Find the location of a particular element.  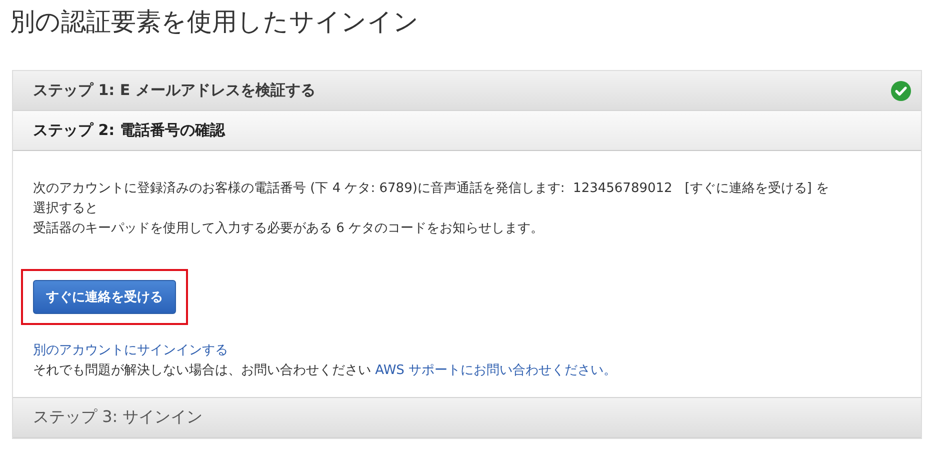

step-title: ステップ 3: サインイン is located at coordinates (118, 417).